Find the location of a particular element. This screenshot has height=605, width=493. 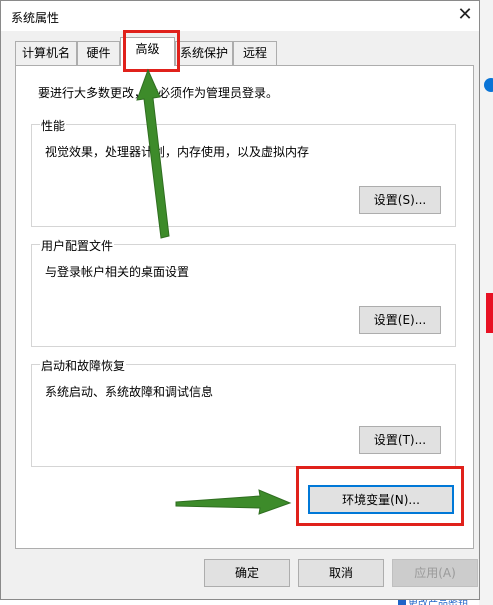

tab-remote: 远程 is located at coordinates (255, 53).